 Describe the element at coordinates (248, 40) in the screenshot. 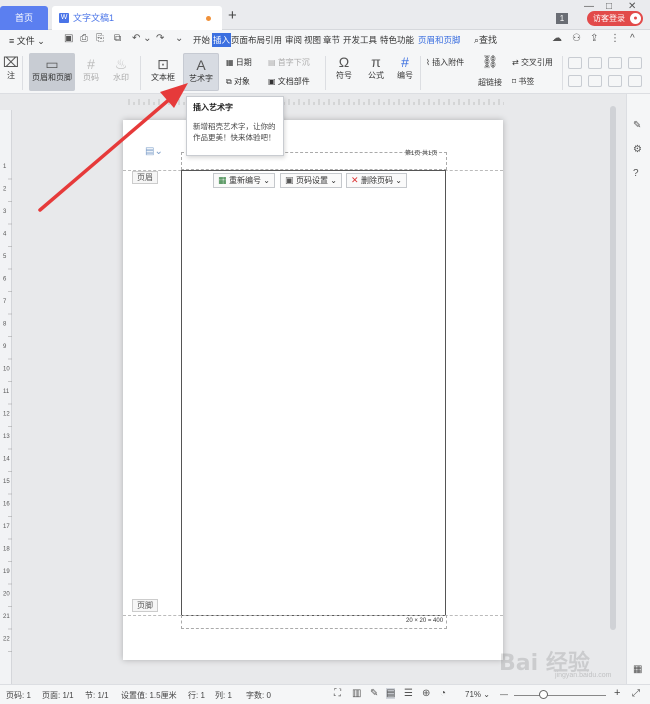

I see `tab-page-layout: 页面布局` at that location.